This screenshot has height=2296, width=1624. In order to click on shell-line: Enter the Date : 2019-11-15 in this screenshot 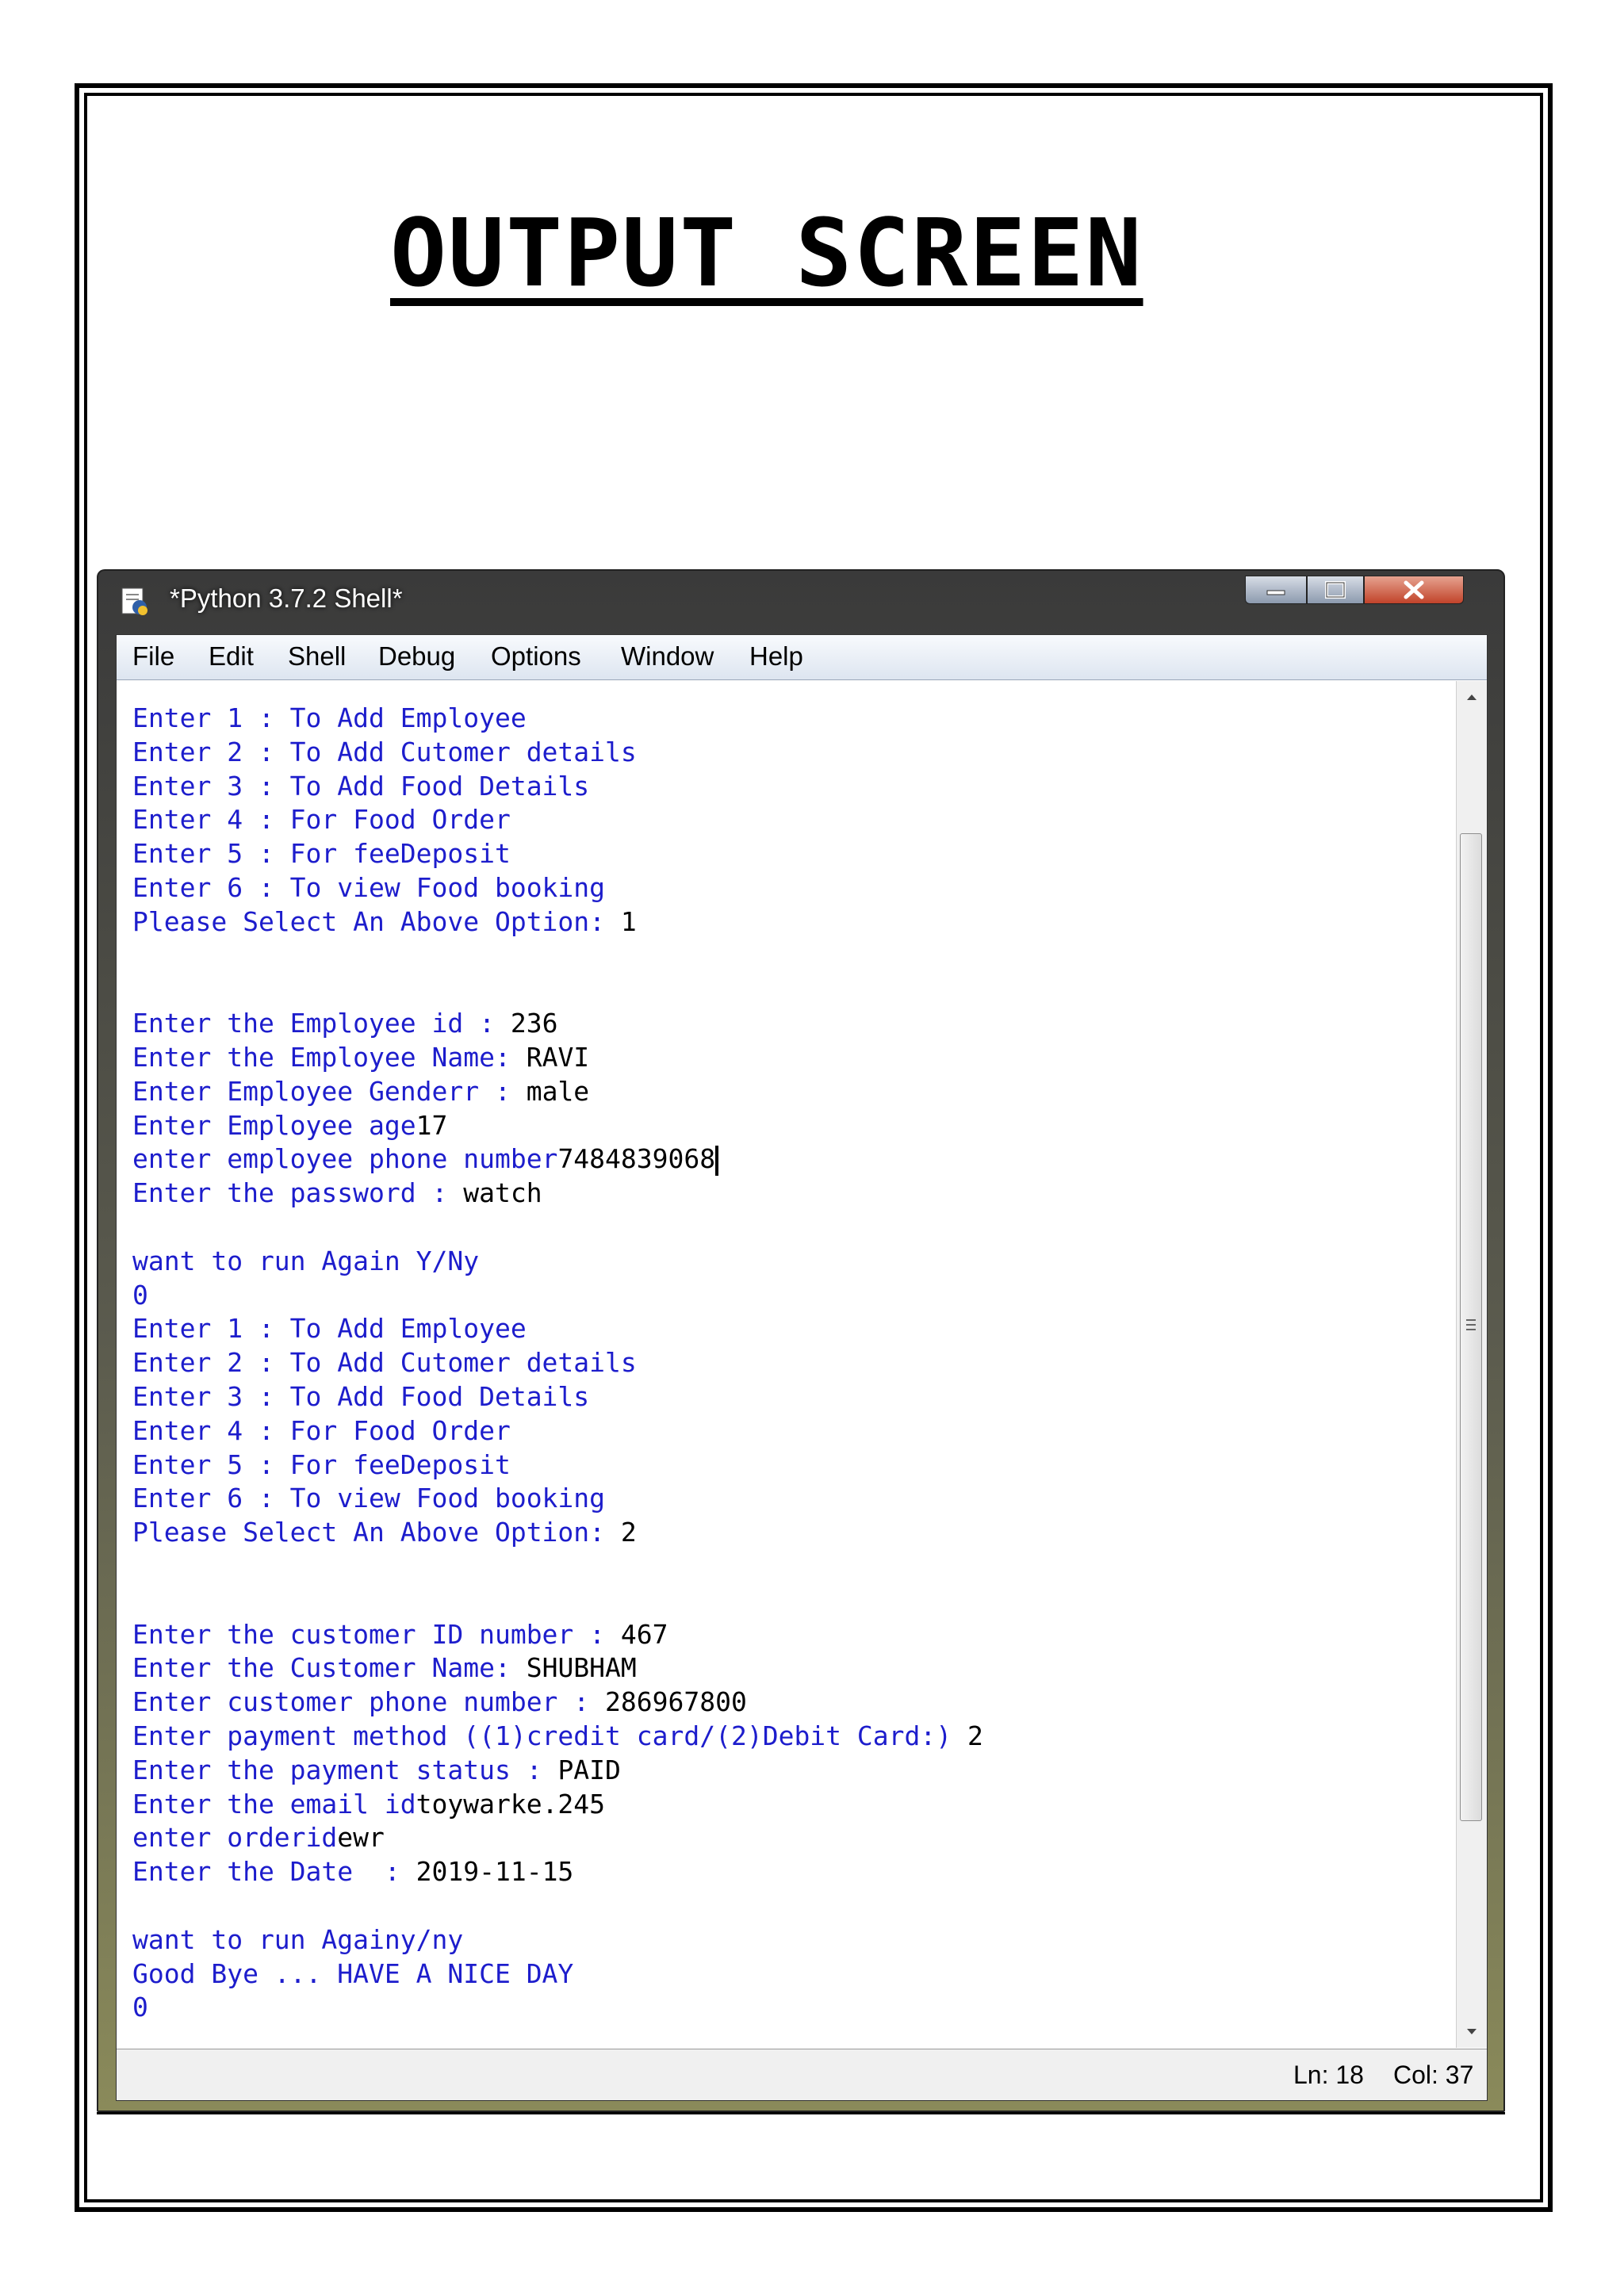, I will do `click(352, 1872)`.